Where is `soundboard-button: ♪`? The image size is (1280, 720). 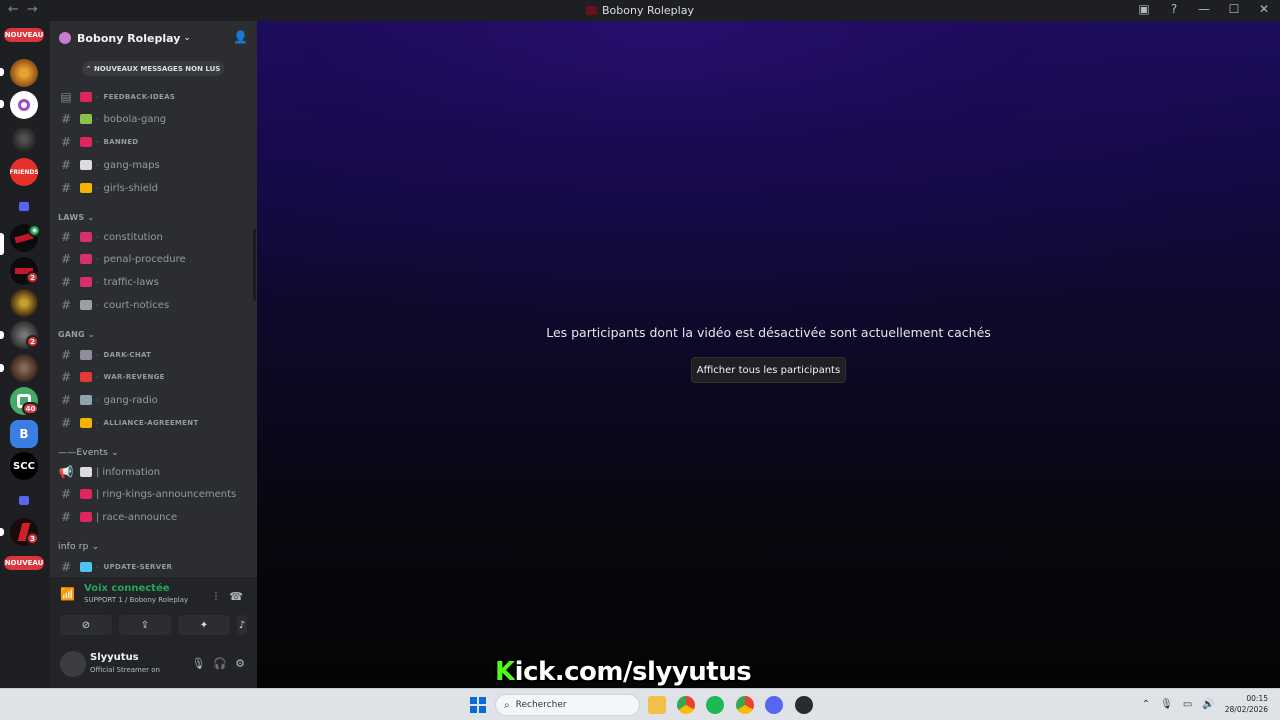
soundboard-button: ♪ is located at coordinates (242, 625).